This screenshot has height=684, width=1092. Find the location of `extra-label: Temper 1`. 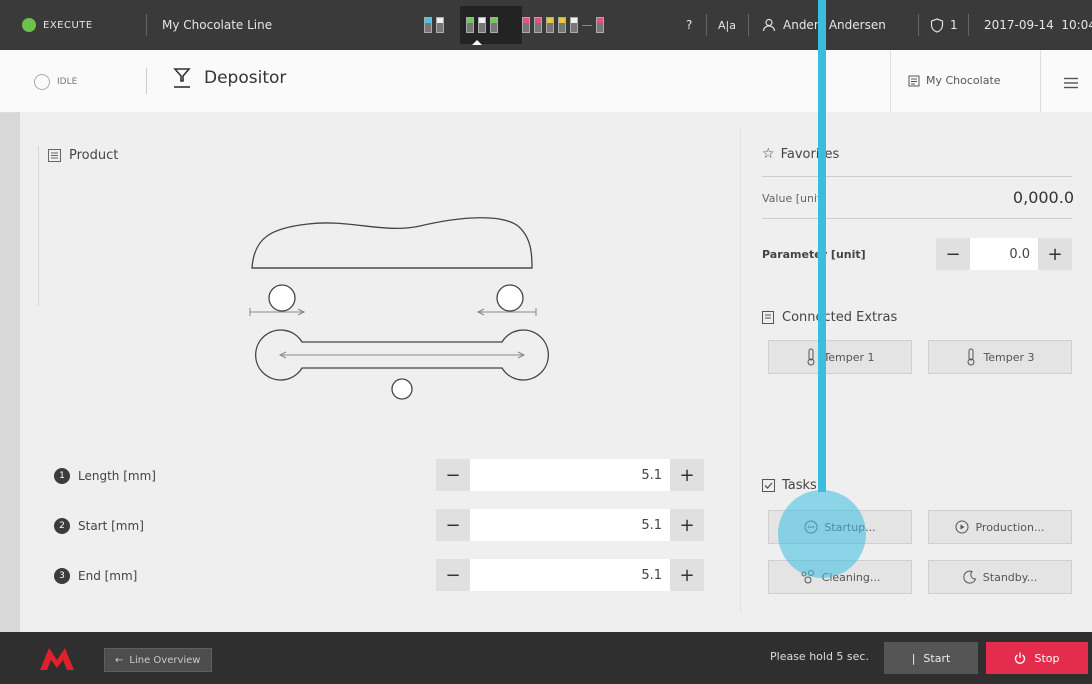

extra-label: Temper 1 is located at coordinates (849, 357).